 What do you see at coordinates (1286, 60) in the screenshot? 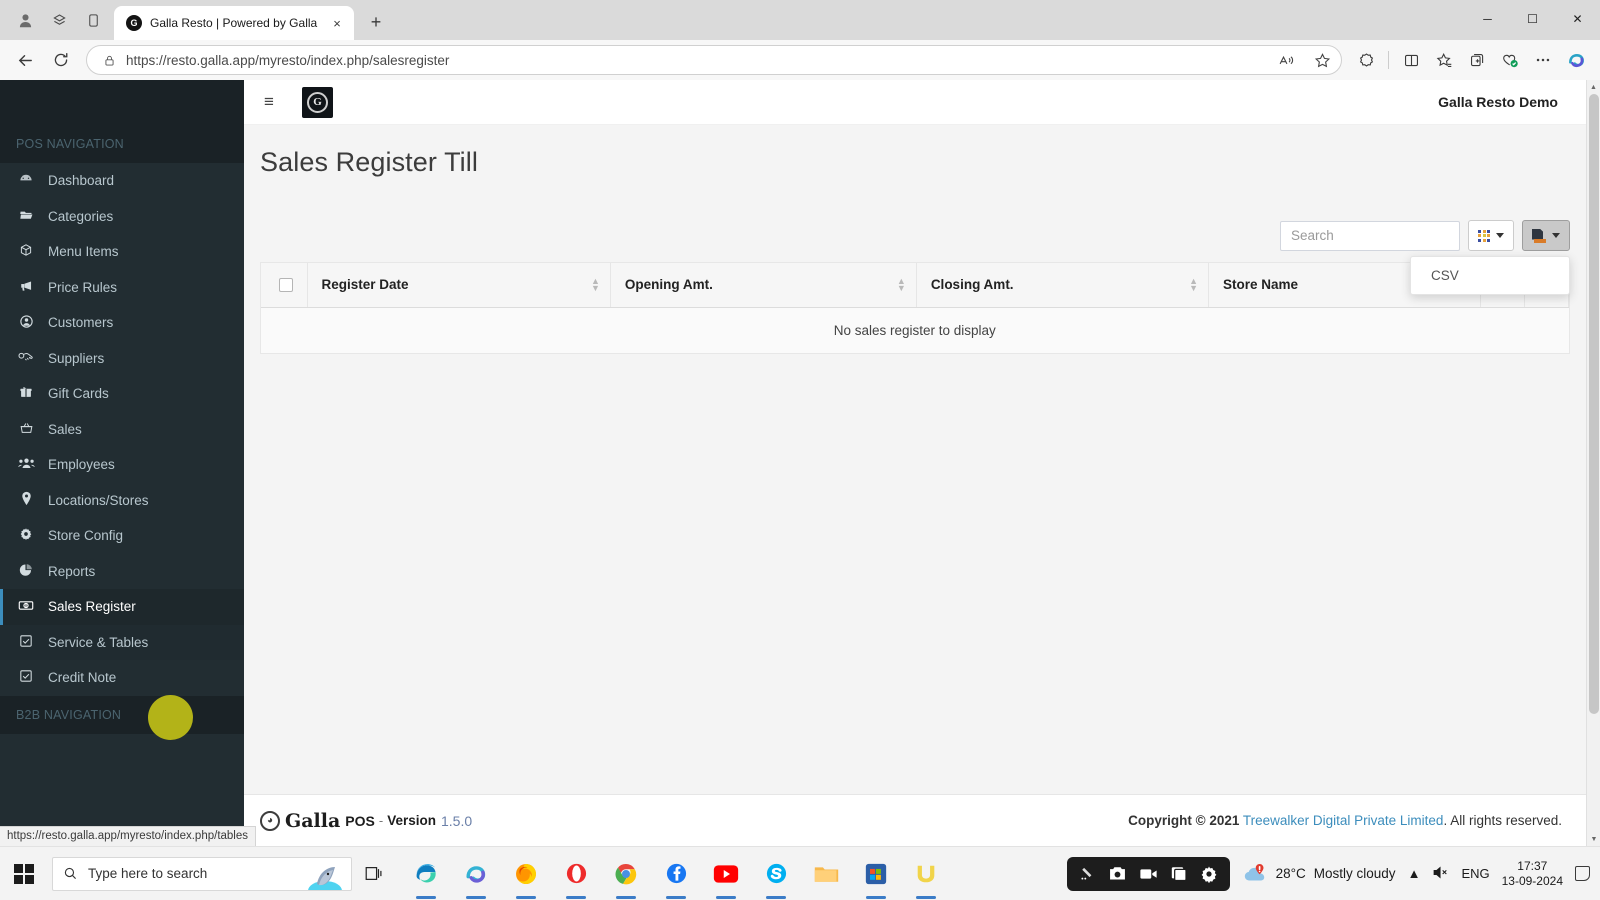
I see `read-aloud-icon` at bounding box center [1286, 60].